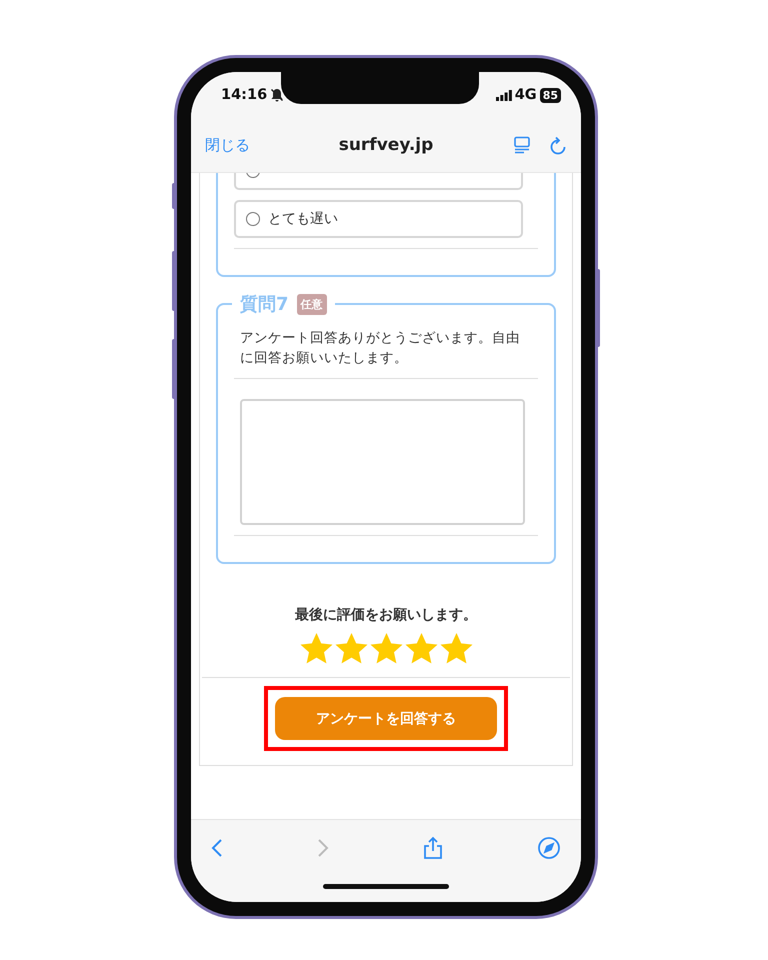 The width and height of the screenshot is (768, 960). What do you see at coordinates (264, 304) in the screenshot?
I see `question-title: 質問7` at bounding box center [264, 304].